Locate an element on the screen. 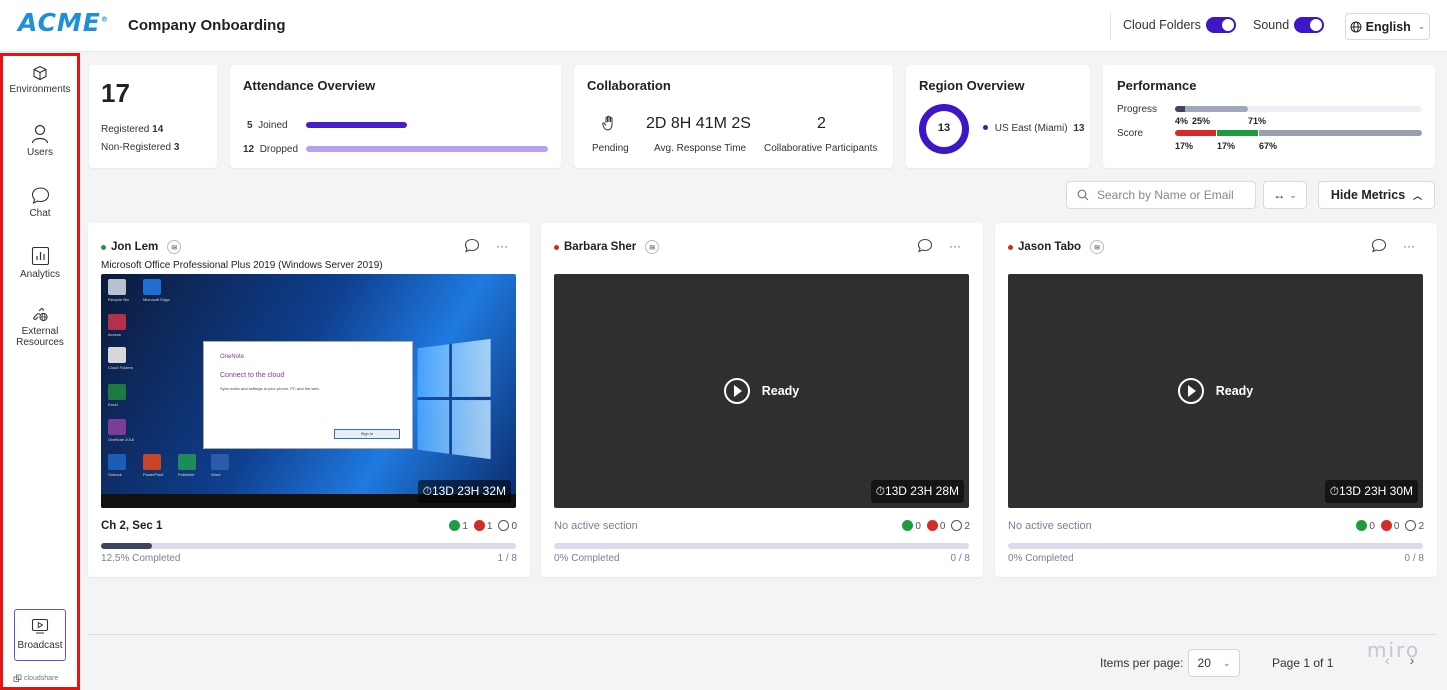 This screenshot has height=690, width=1447. participants-label: Collaborative Participants is located at coordinates (821, 148).